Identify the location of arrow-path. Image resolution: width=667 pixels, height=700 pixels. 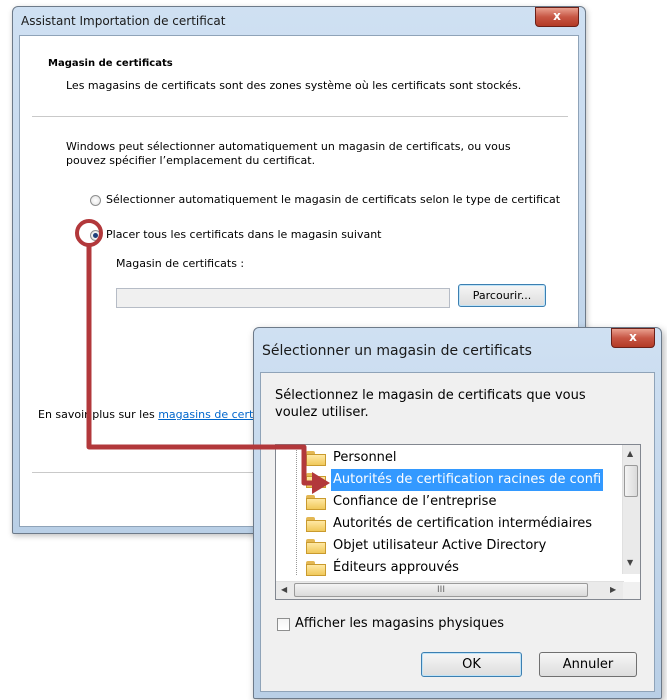
(202, 365).